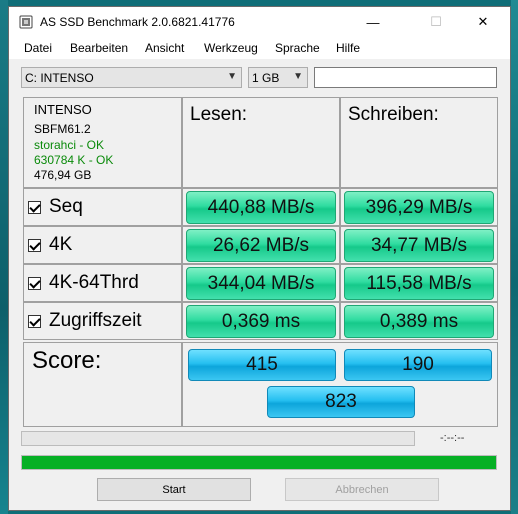  I want to click on row-access-label-cell: Zugriffszeit, so click(102, 321).